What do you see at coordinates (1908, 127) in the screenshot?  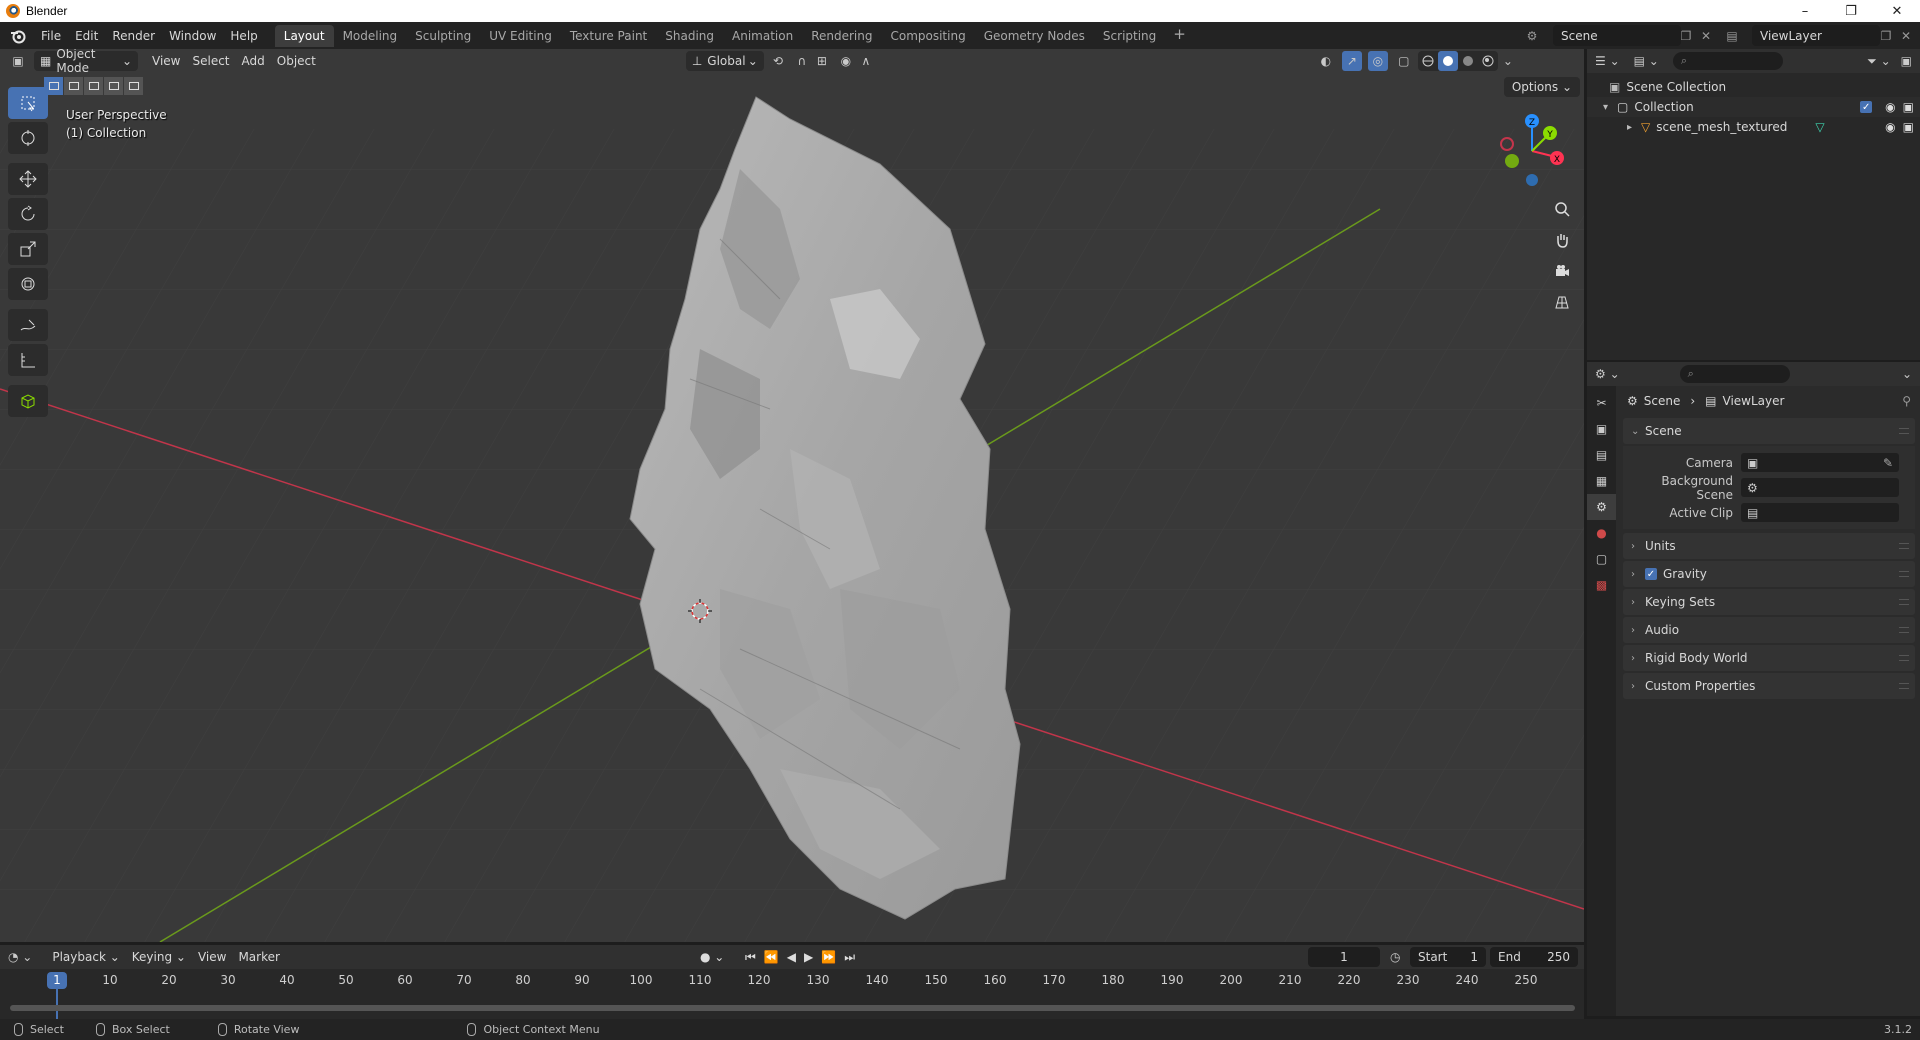 I see `camera-render-icon: ▣` at bounding box center [1908, 127].